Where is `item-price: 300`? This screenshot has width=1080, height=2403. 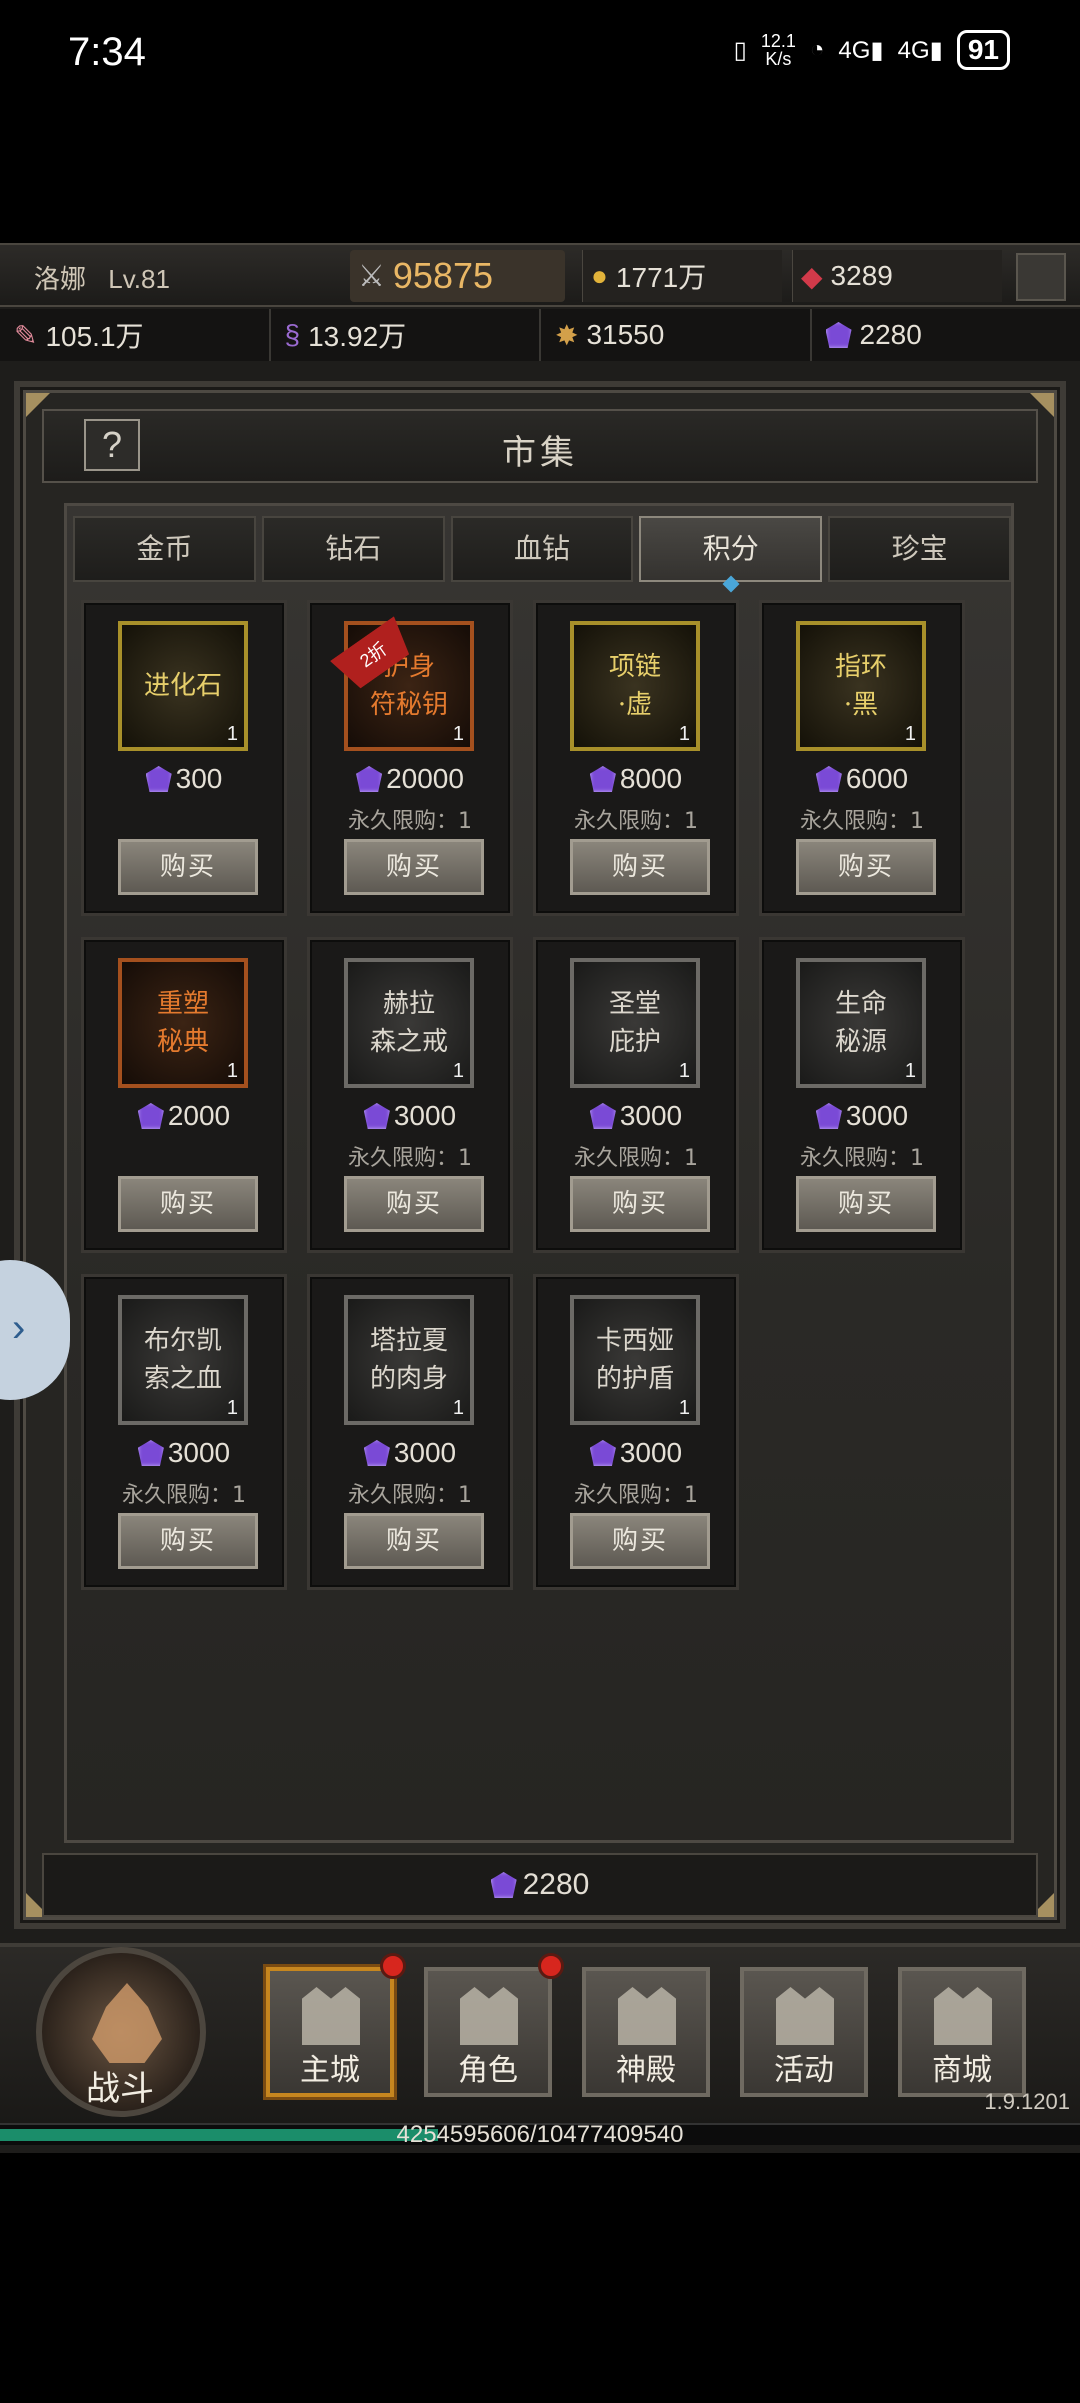 item-price: 300 is located at coordinates (184, 779).